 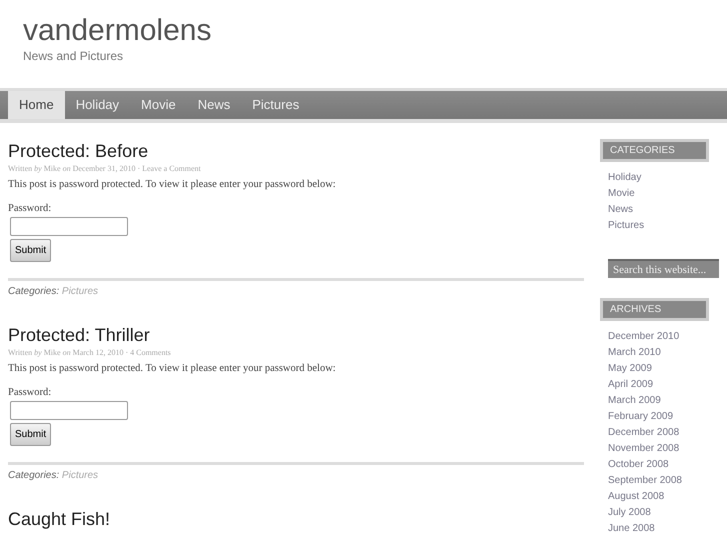 I want to click on post-meta: Written by Mike on March 12, 2010 · 4 Comments, so click(x=90, y=352).